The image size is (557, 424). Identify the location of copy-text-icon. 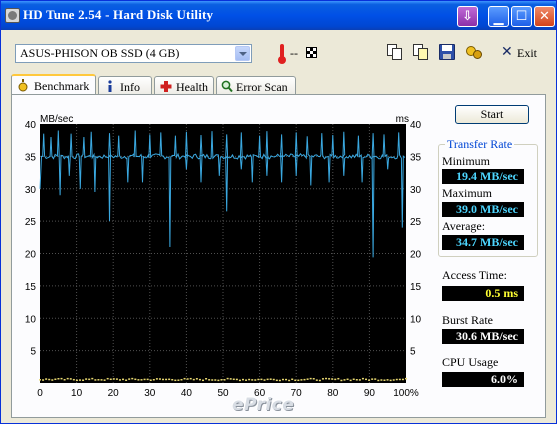
(395, 52).